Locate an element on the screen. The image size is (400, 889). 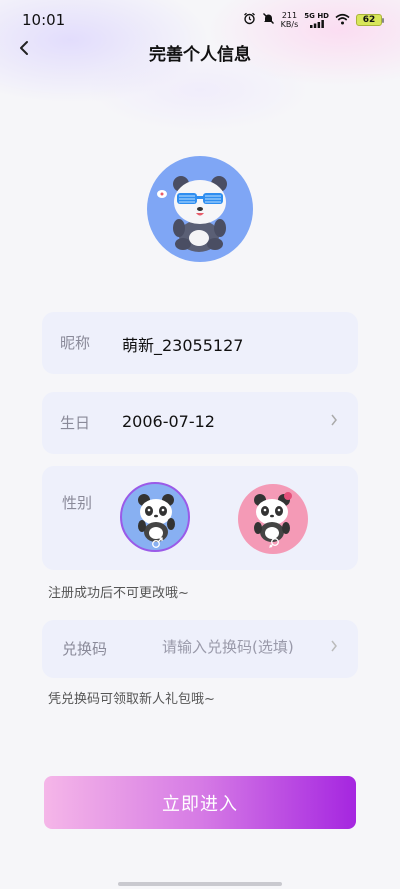
signal-icon: 5G HD is located at coordinates (316, 19).